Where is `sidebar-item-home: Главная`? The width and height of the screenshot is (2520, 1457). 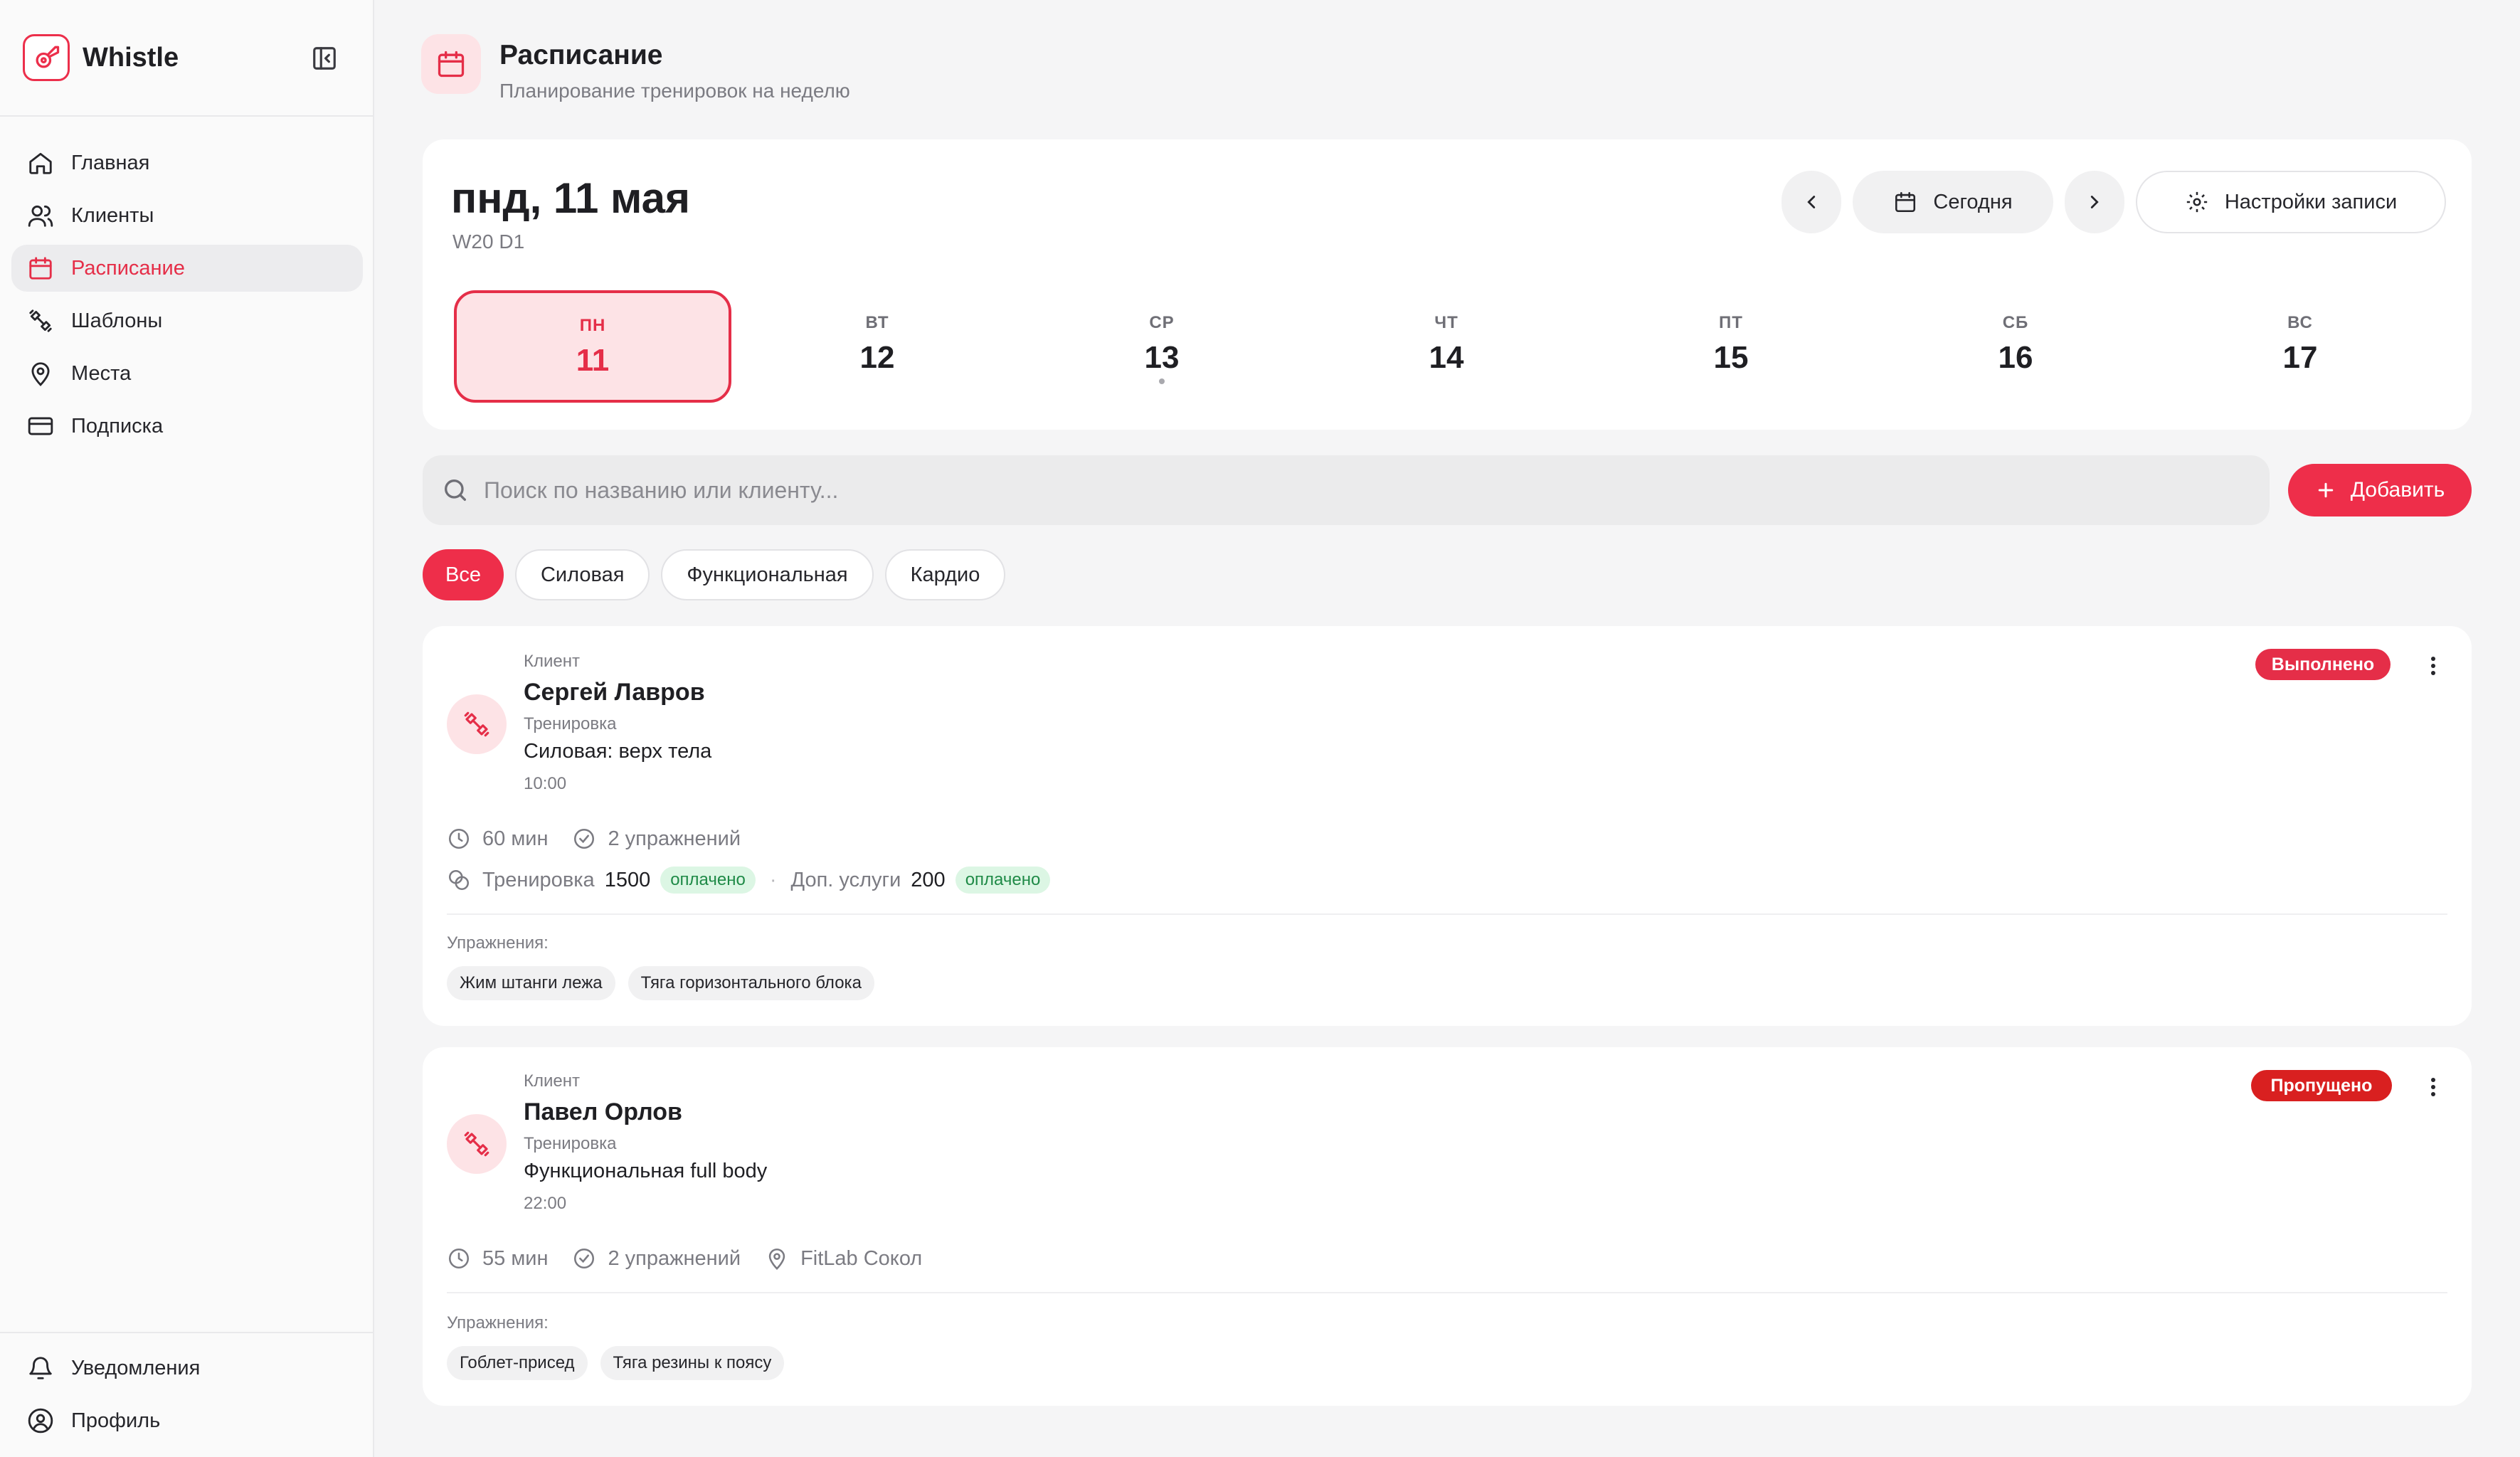 sidebar-item-home: Главная is located at coordinates (187, 162).